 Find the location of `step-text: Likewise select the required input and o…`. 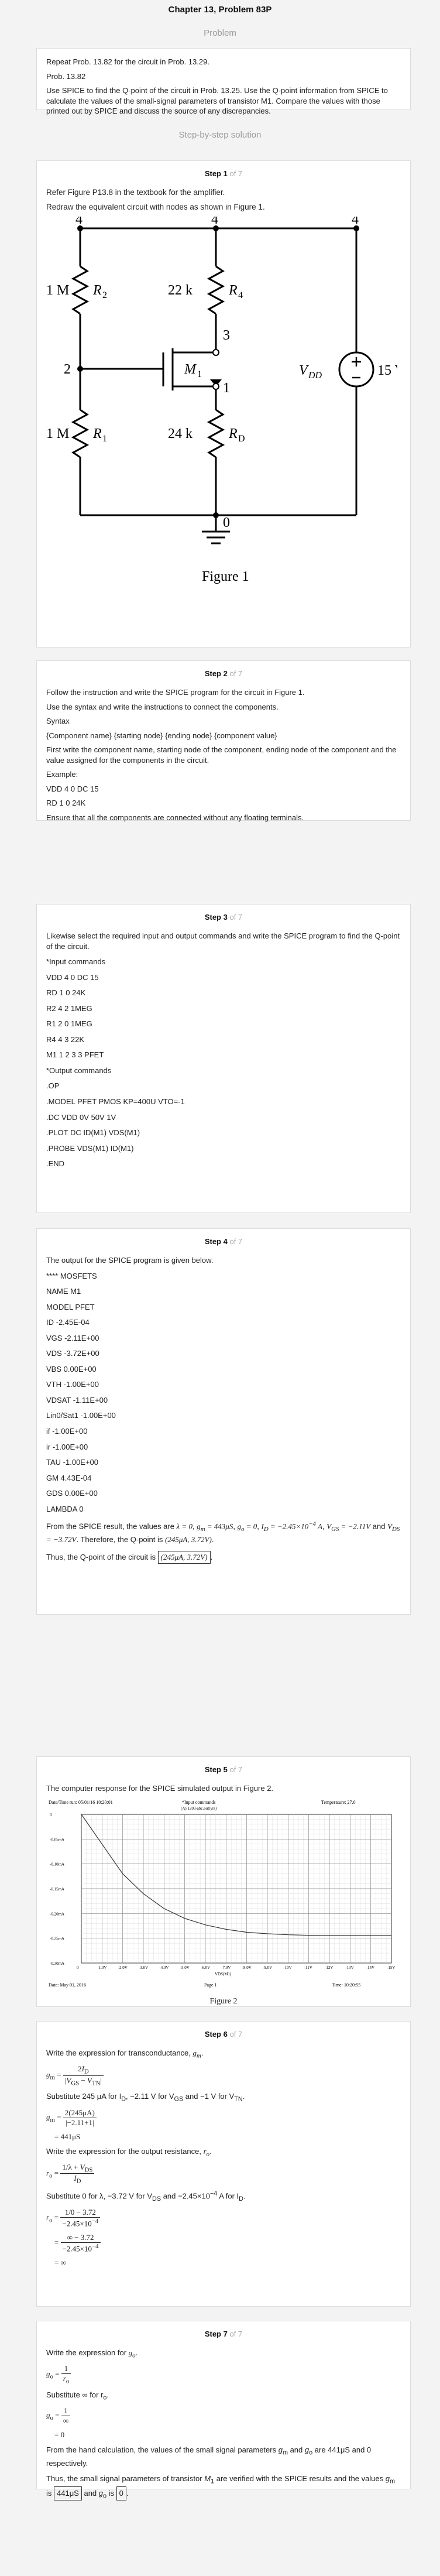

step-text: Likewise select the required input and o… is located at coordinates (223, 941).